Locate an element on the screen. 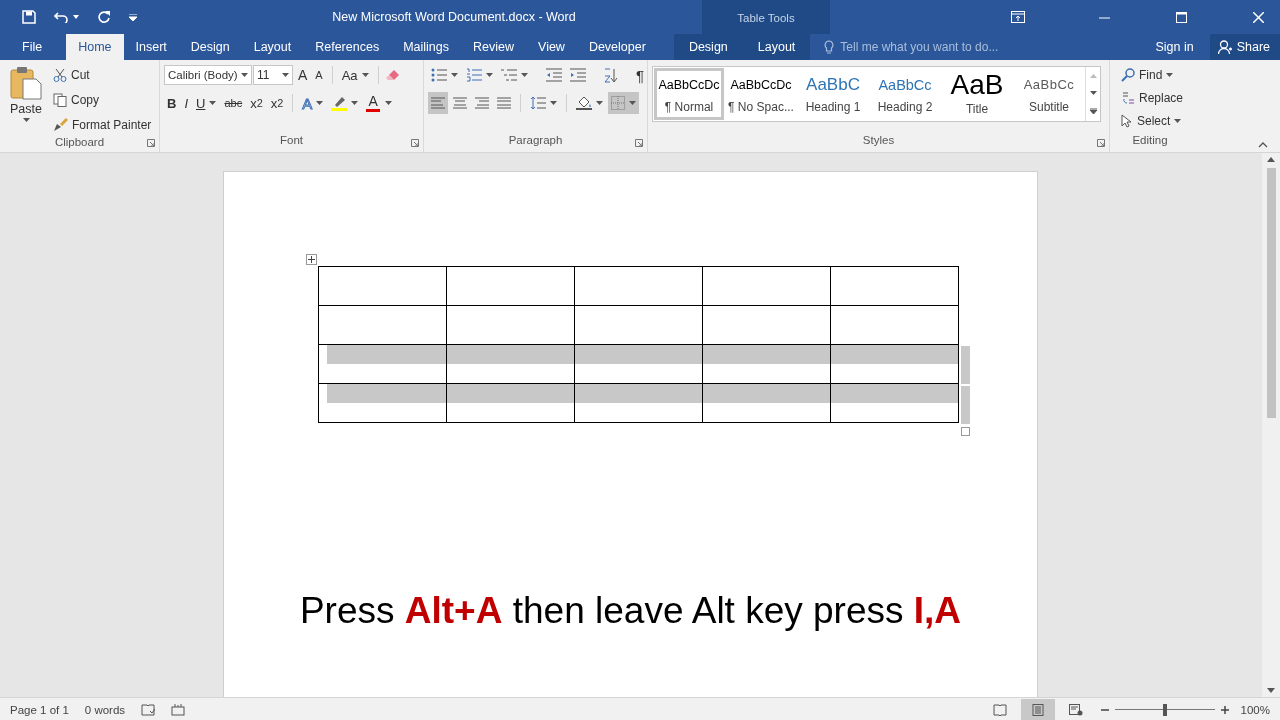  ribbon-tab: References is located at coordinates (347, 47).